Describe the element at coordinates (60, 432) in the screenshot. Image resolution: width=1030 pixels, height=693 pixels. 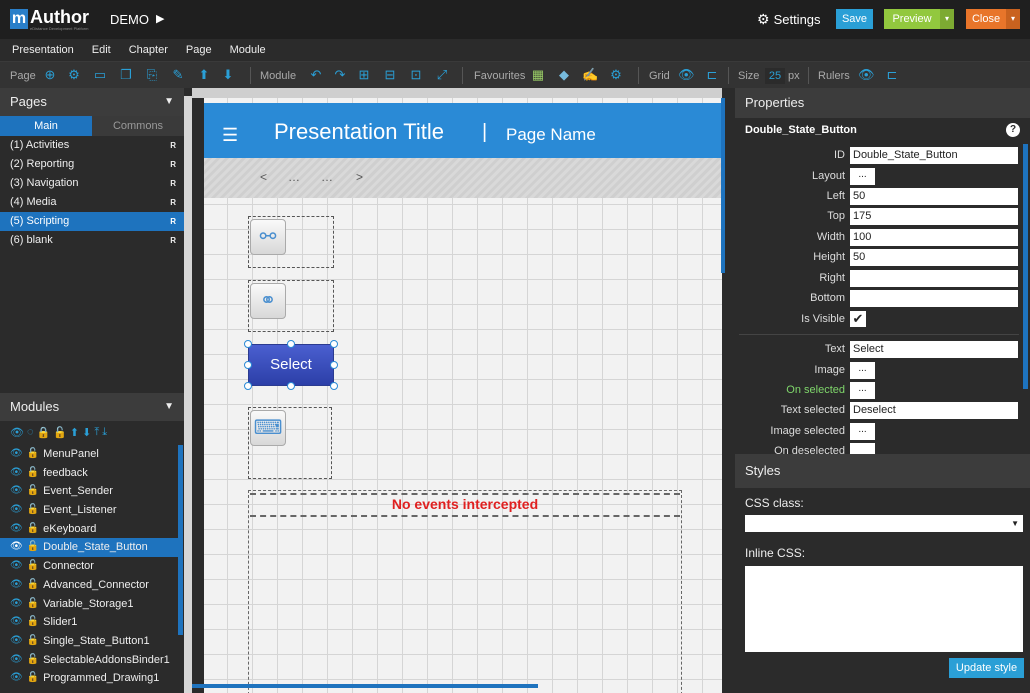
I see `unlock-all-icon: 🔓` at that location.